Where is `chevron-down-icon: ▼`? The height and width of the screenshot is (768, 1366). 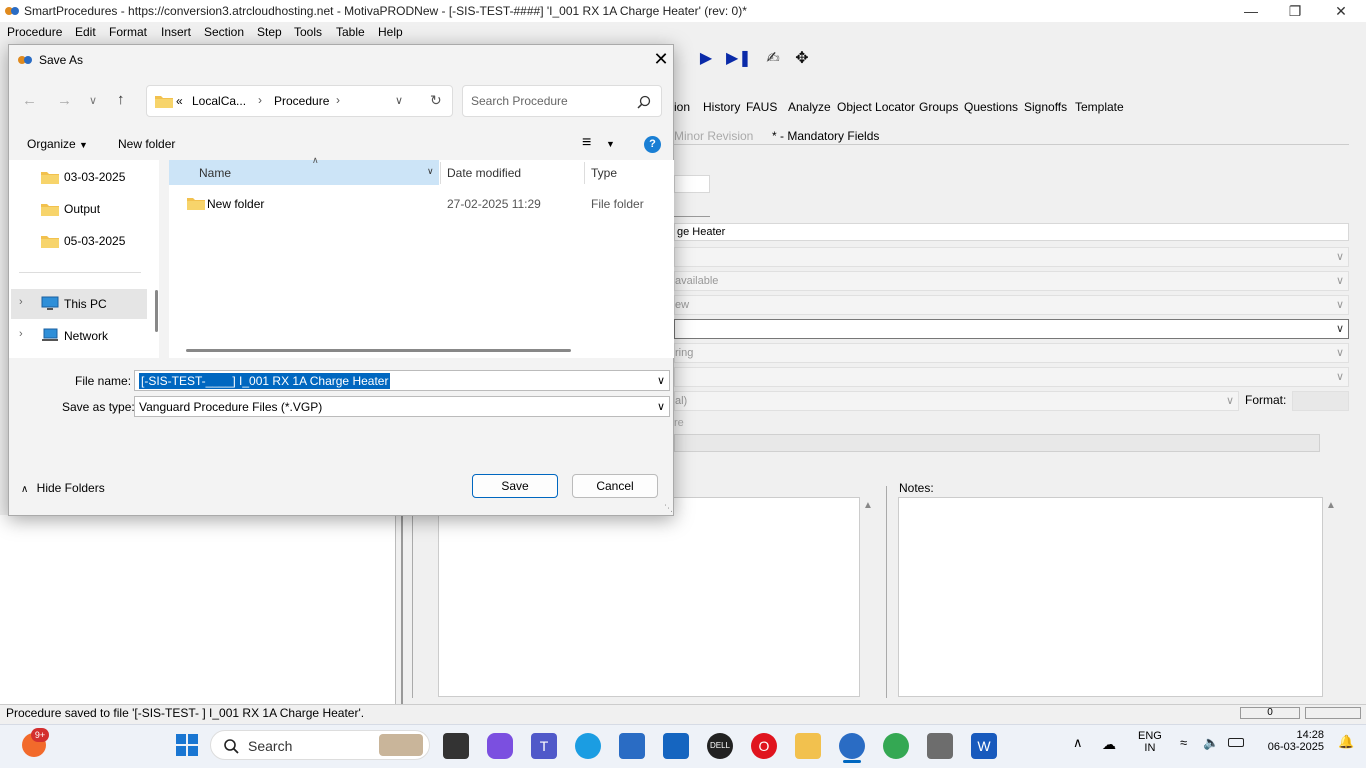 chevron-down-icon: ▼ is located at coordinates (610, 144).